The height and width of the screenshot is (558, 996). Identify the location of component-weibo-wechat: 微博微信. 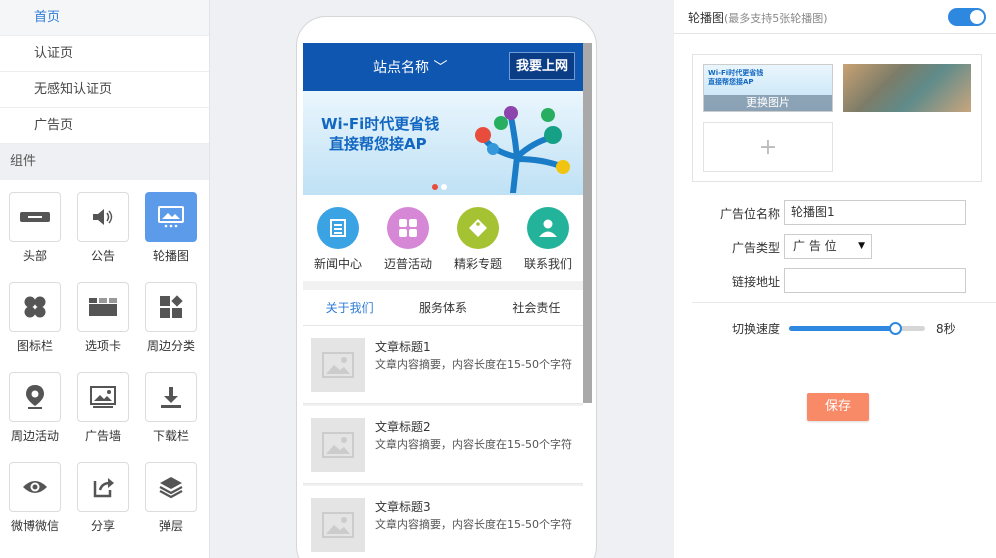
(42, 501).